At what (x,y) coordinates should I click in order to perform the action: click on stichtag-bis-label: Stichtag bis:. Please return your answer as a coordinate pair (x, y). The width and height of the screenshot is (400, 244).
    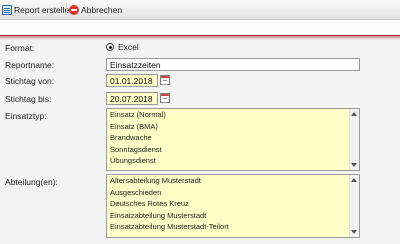
    Looking at the image, I should click on (28, 99).